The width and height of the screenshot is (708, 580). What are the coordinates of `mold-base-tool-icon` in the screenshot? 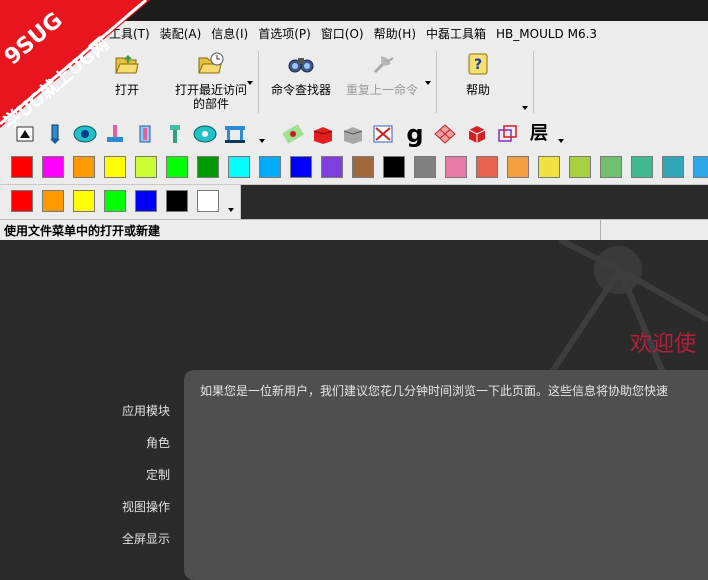 It's located at (235, 134).